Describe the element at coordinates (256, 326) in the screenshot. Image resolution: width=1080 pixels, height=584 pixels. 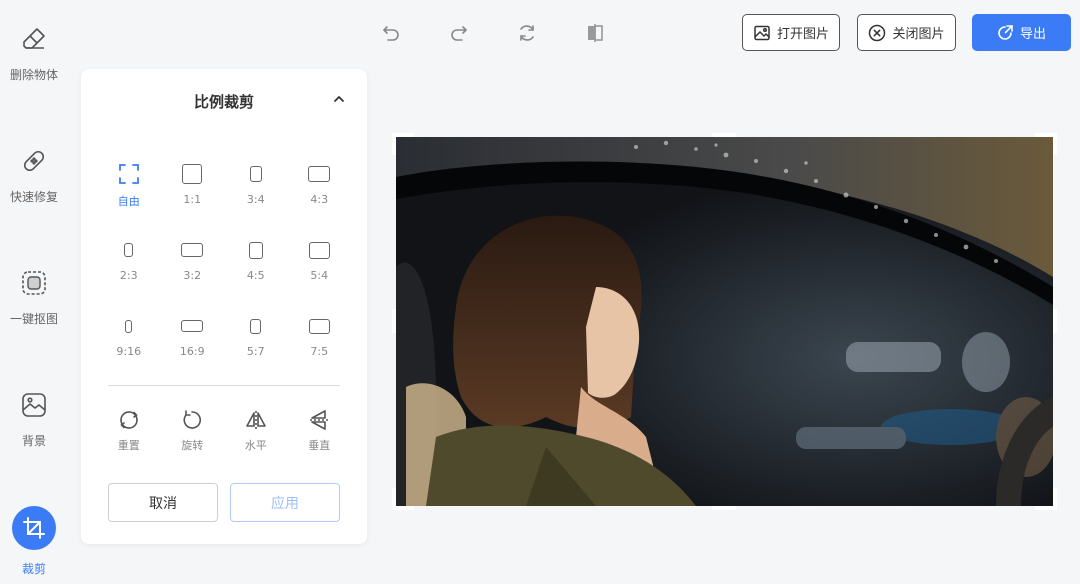
I see `ratio-5-7-icon` at that location.